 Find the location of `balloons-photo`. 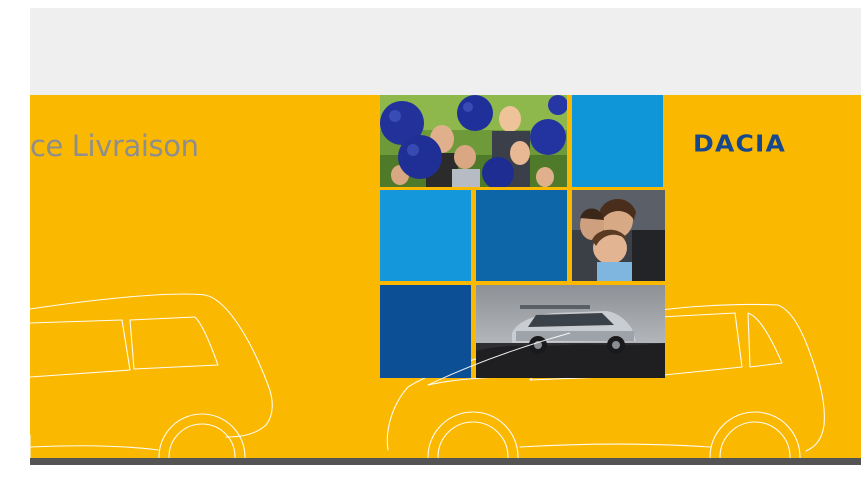

balloons-photo is located at coordinates (473, 141).